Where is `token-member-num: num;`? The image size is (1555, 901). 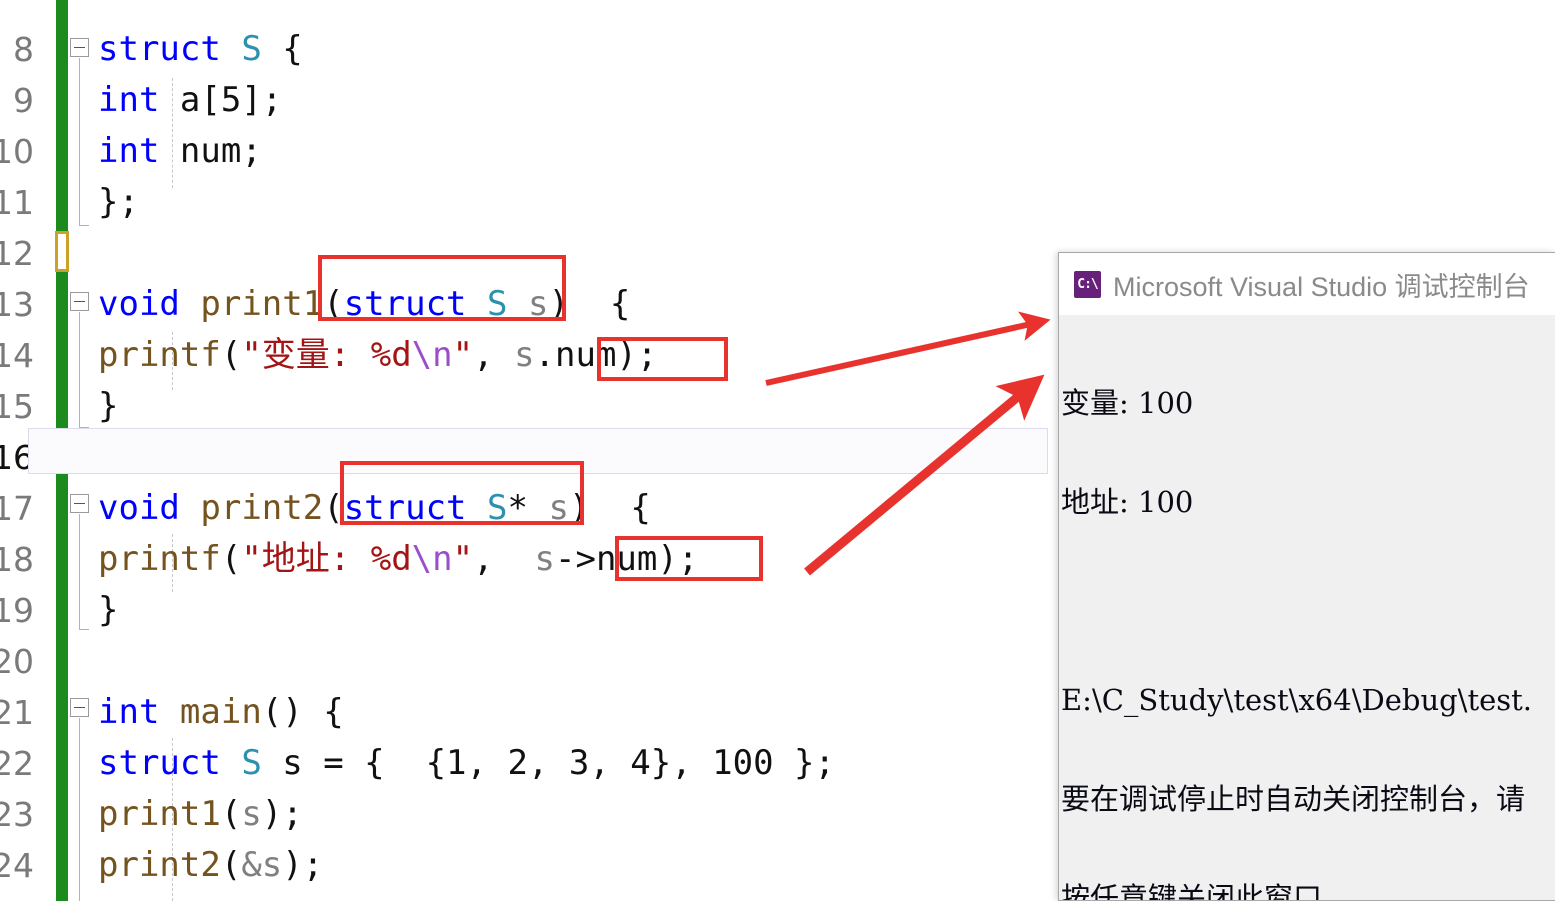
token-member-num: num; is located at coordinates (220, 151).